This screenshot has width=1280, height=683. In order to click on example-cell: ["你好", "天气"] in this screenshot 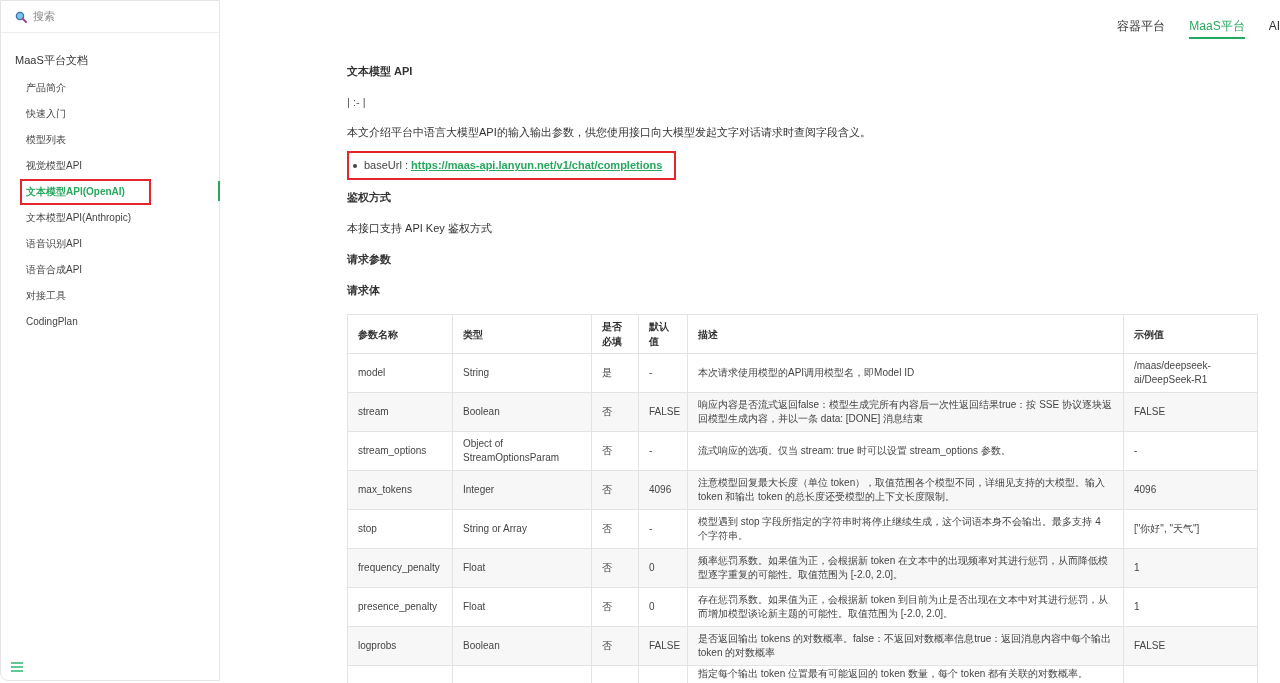, I will do `click(1167, 529)`.